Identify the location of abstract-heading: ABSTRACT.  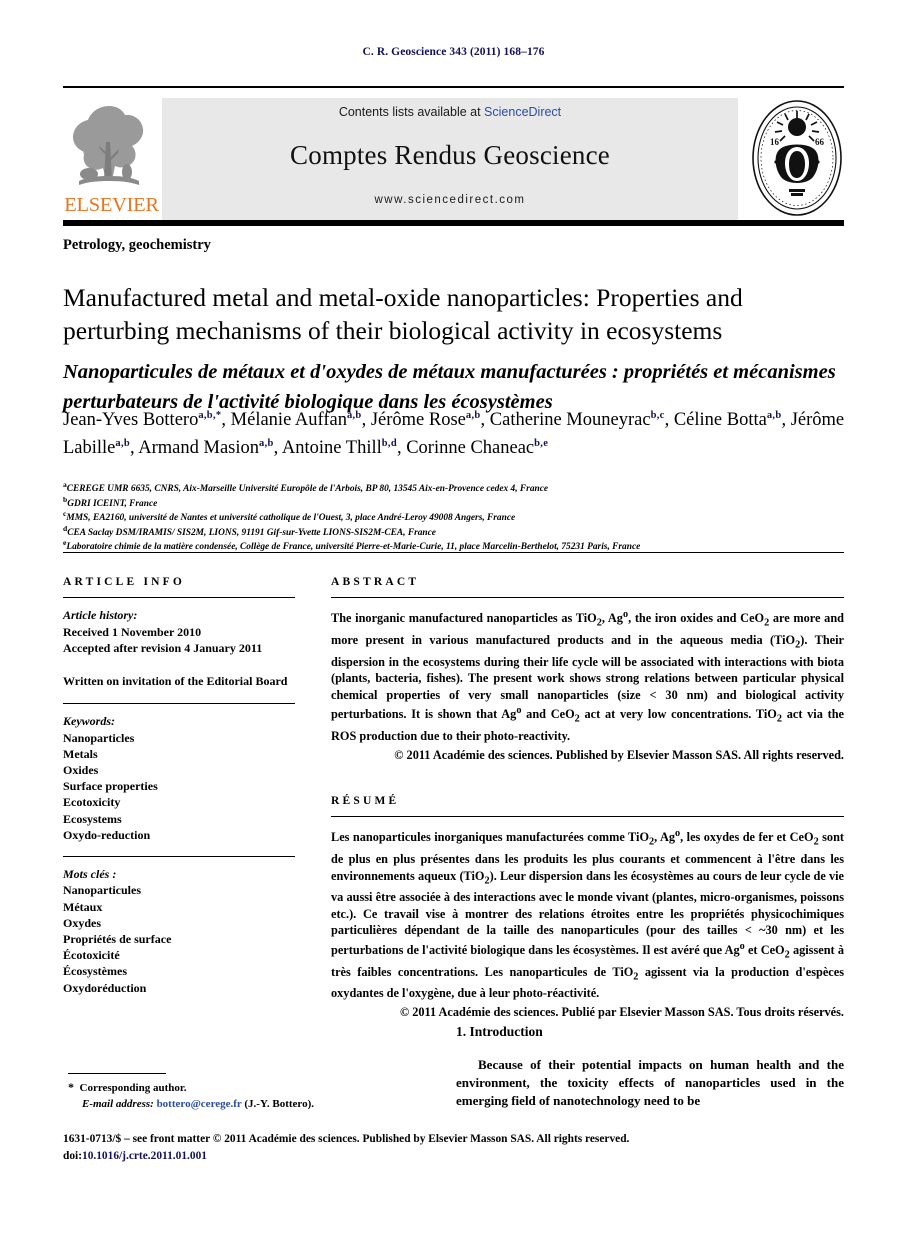
(375, 582).